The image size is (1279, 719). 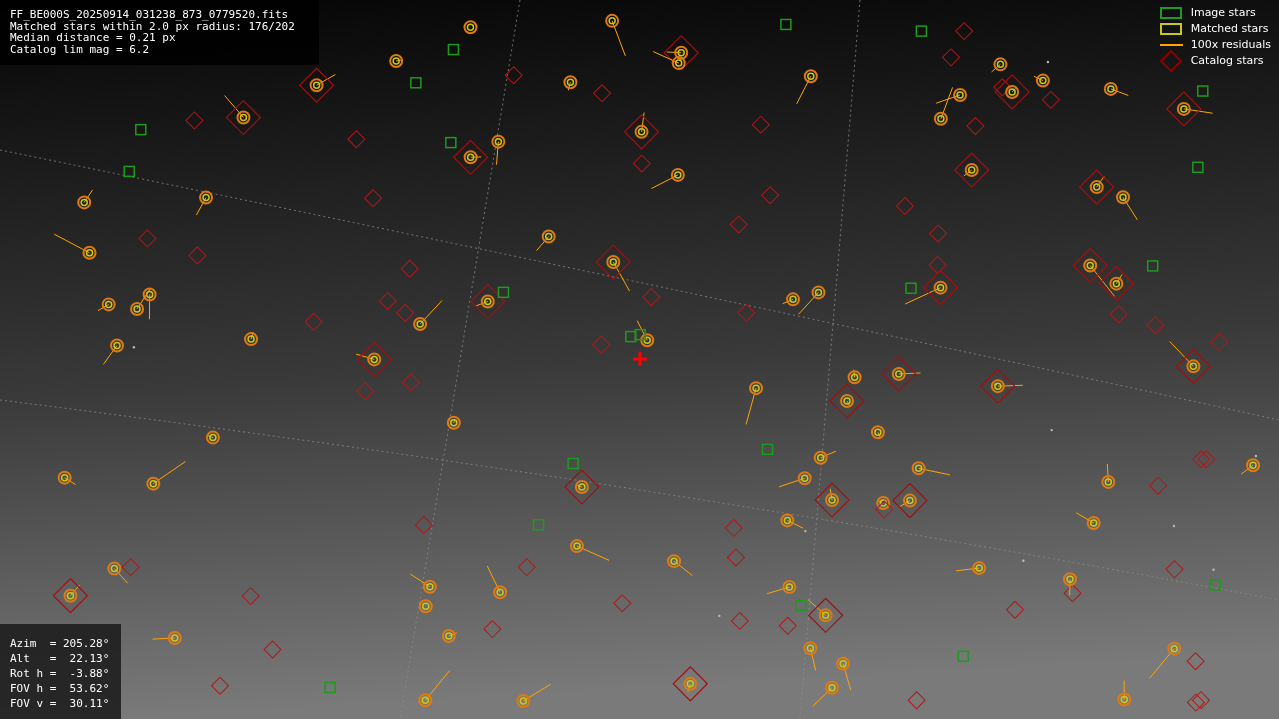 What do you see at coordinates (60, 688) in the screenshot?
I see `pointing-line: FOV h = 53.62°` at bounding box center [60, 688].